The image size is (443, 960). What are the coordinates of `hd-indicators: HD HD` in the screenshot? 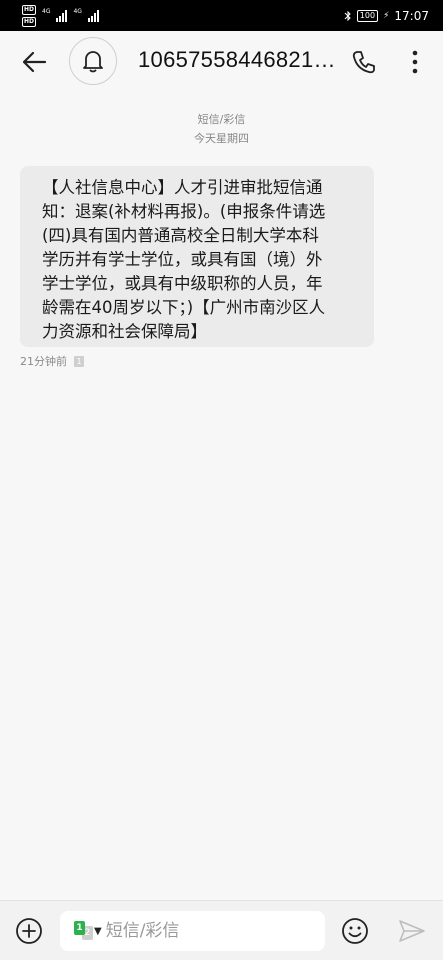 It's located at (29, 15).